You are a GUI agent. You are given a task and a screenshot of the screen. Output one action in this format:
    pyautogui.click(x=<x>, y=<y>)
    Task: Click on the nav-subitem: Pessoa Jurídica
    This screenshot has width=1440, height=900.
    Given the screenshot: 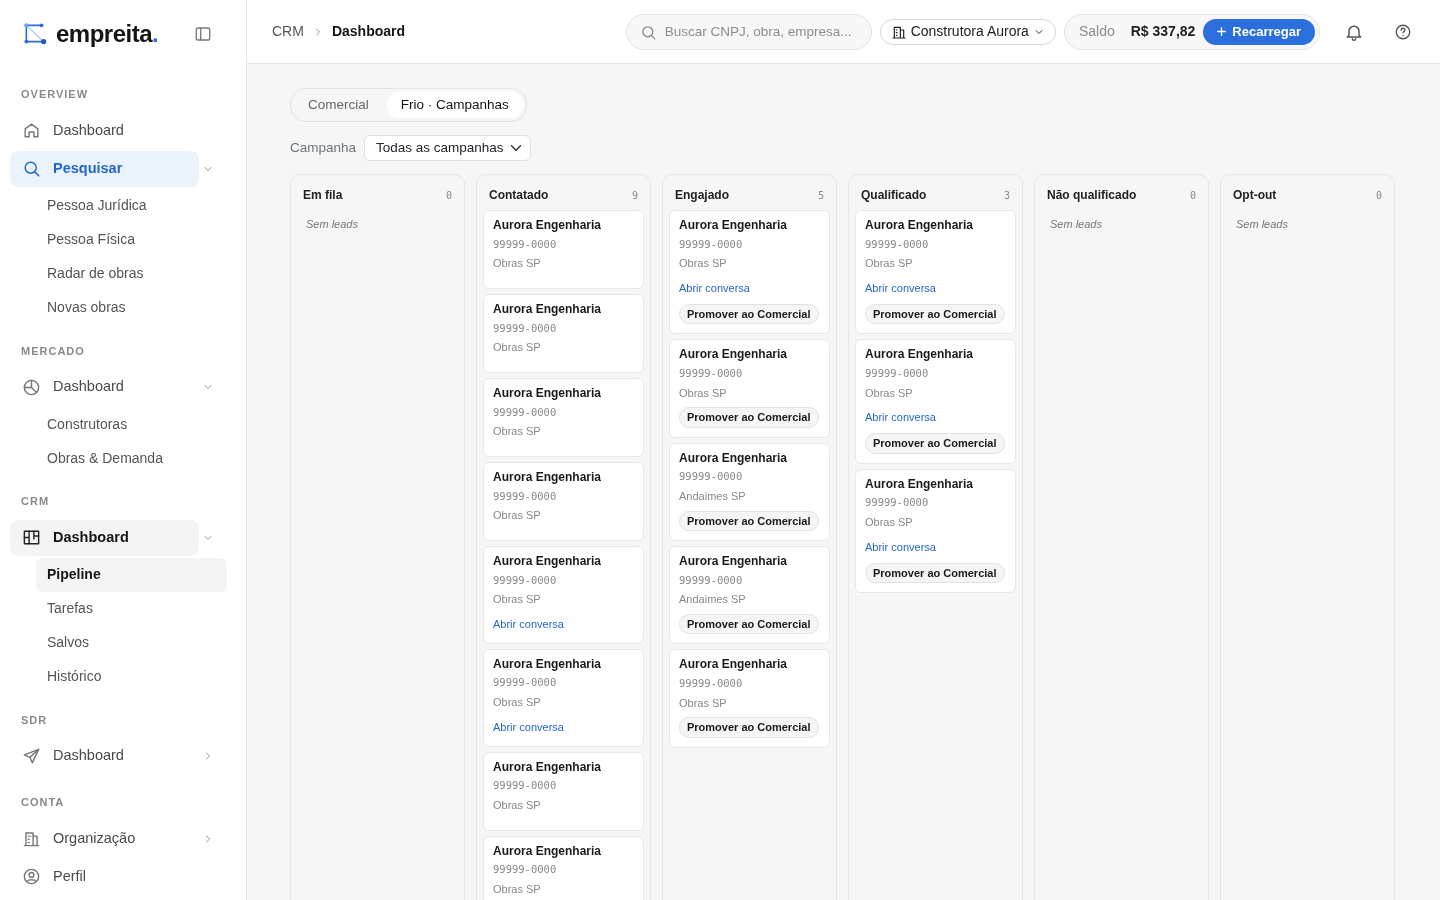 What is the action you would take?
    pyautogui.click(x=131, y=205)
    